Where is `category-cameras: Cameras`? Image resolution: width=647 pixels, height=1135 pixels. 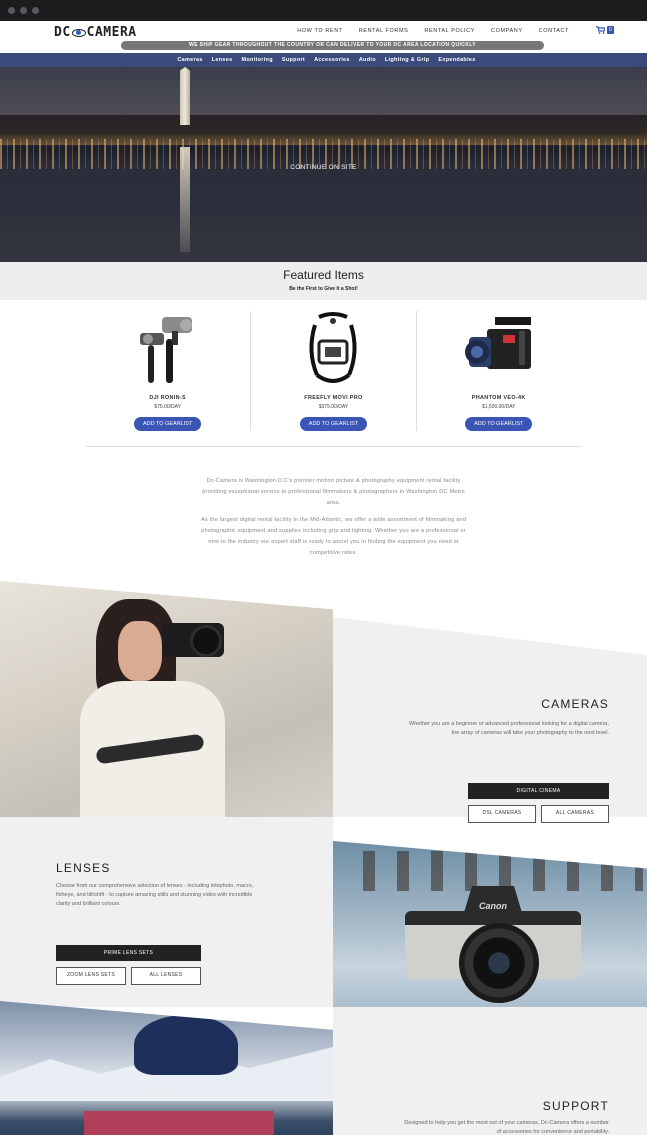 category-cameras: Cameras is located at coordinates (189, 60).